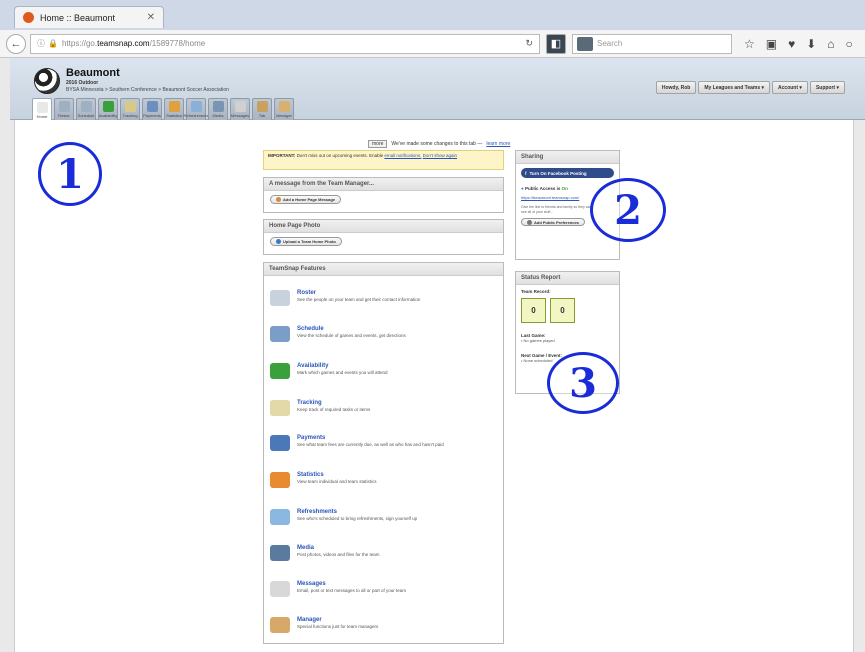 This screenshot has height=652, width=865. Describe the element at coordinates (16, 43) in the screenshot. I see `back-icon: ←` at that location.